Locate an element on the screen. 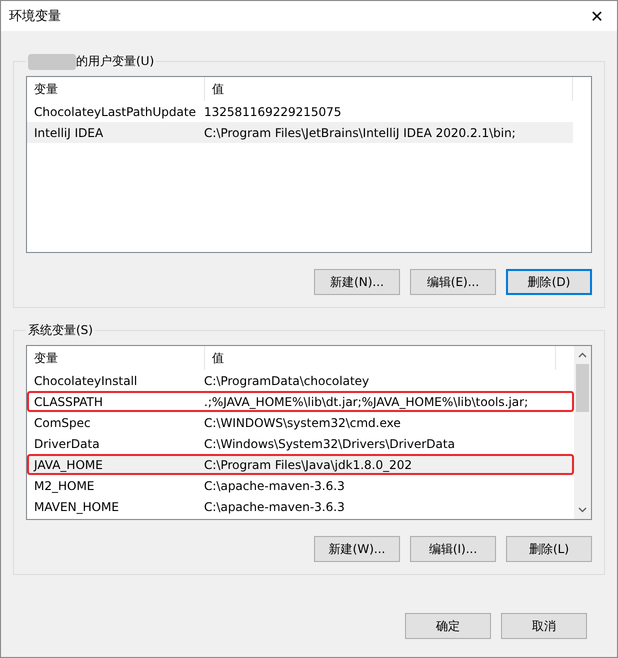 This screenshot has width=618, height=658. scroll-up-icon is located at coordinates (582, 355).